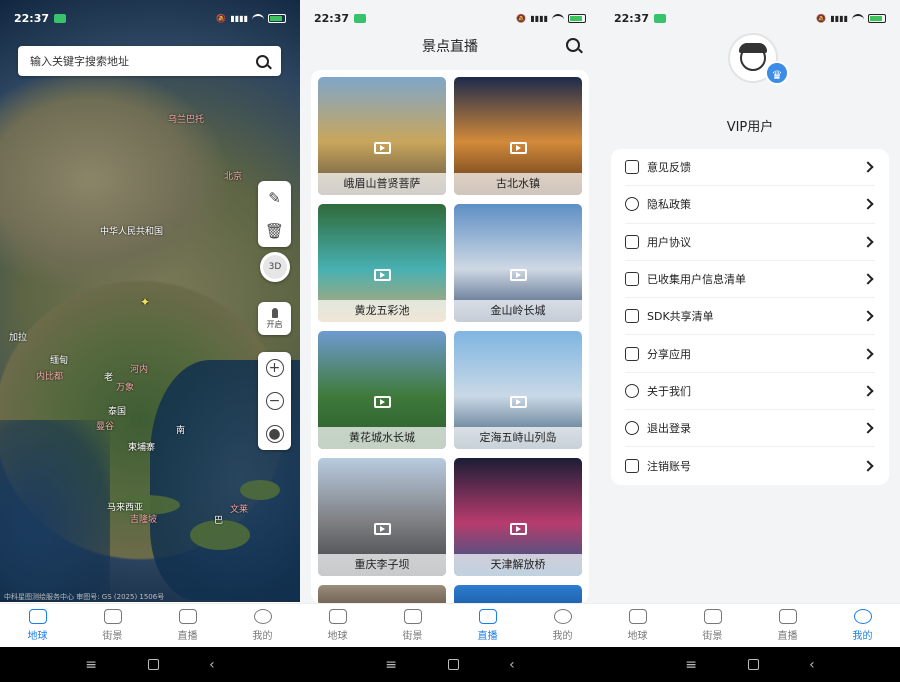 The image size is (900, 682). Describe the element at coordinates (750, 280) in the screenshot. I see `menu-item: 已收集用户信息清单` at that location.